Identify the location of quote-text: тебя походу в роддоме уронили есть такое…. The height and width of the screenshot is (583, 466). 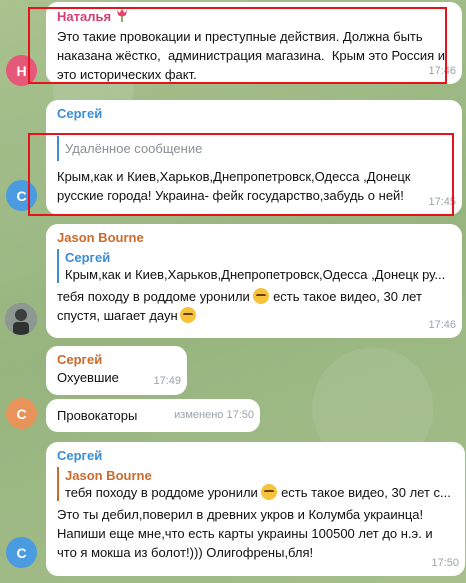
(260, 492).